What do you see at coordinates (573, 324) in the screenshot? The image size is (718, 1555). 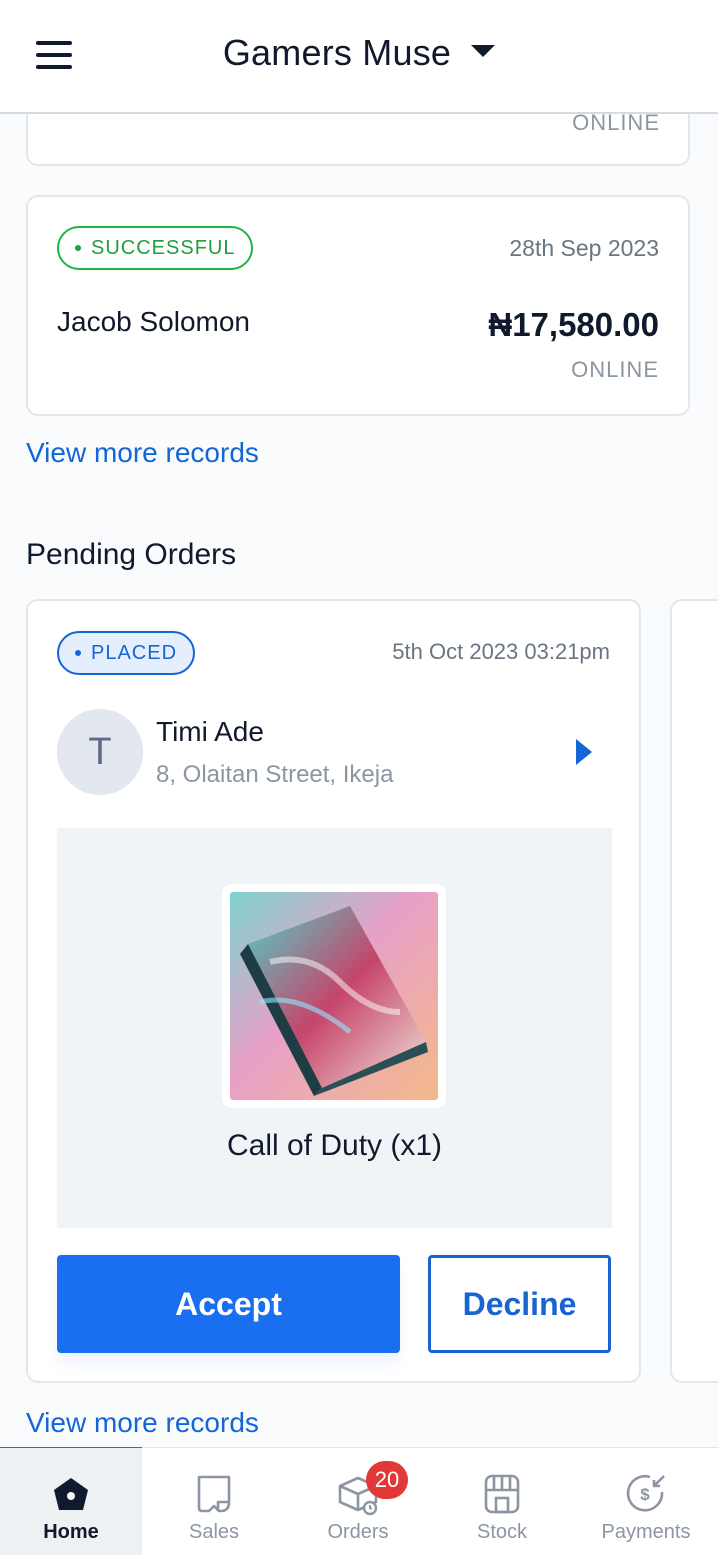 I see `sale-amount: ₦17,580.00` at bounding box center [573, 324].